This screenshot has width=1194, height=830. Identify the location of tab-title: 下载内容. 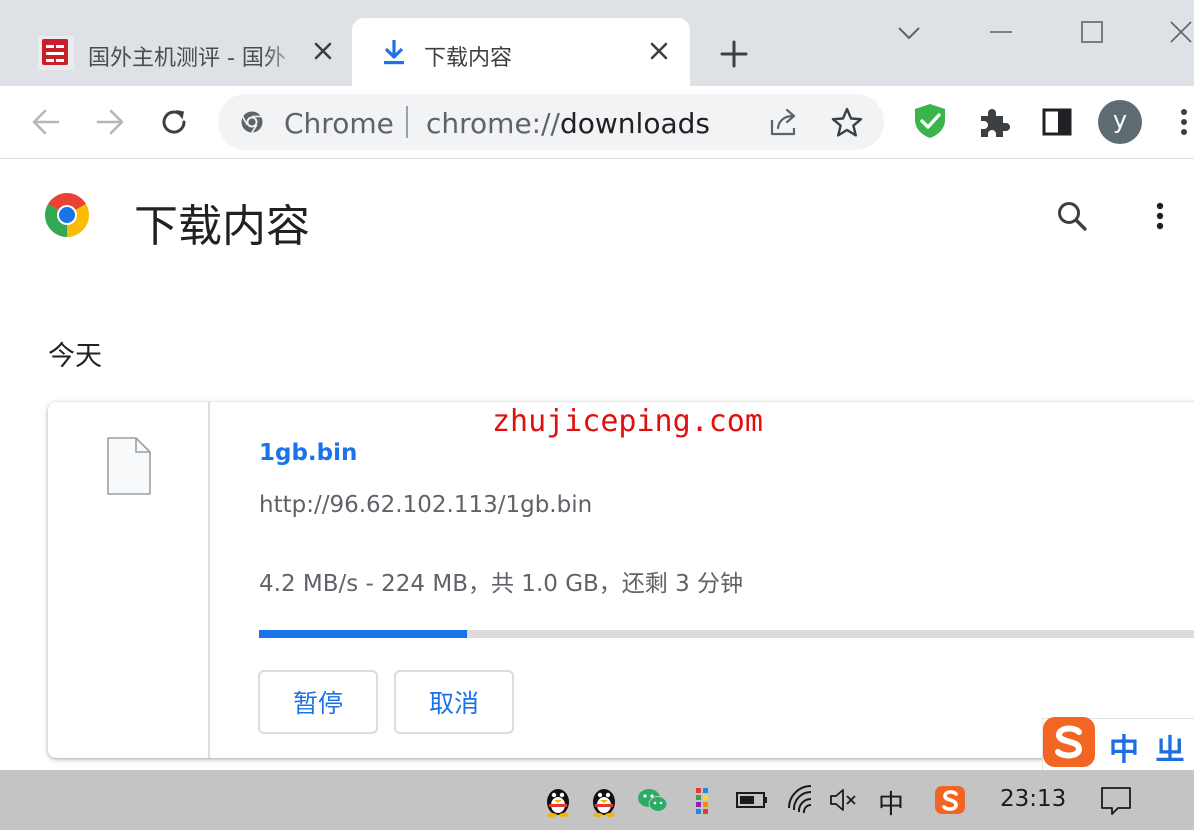
(468, 58).